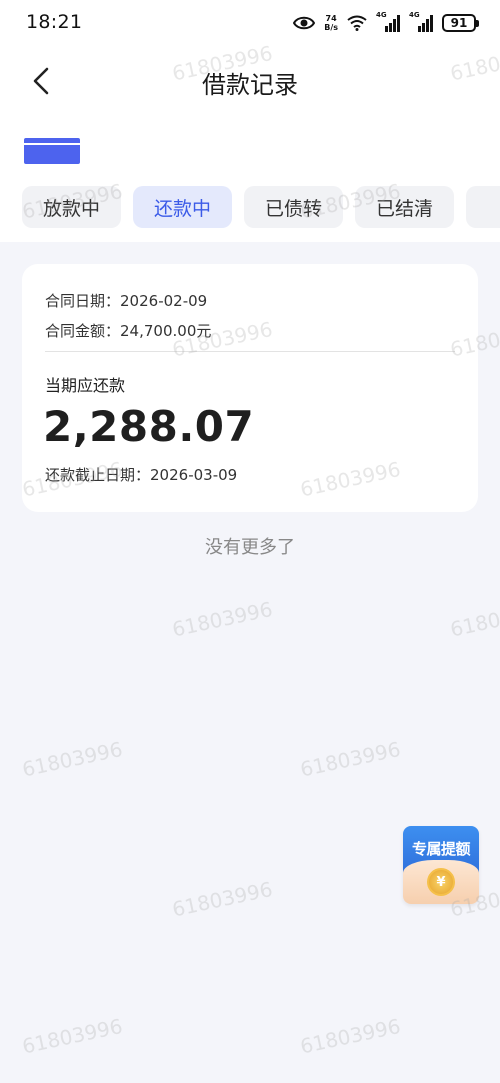 This screenshot has height=1083, width=500. What do you see at coordinates (250, 23) in the screenshot?
I see `status-bar: 18:21 74 B/s 4G 4G 91` at bounding box center [250, 23].